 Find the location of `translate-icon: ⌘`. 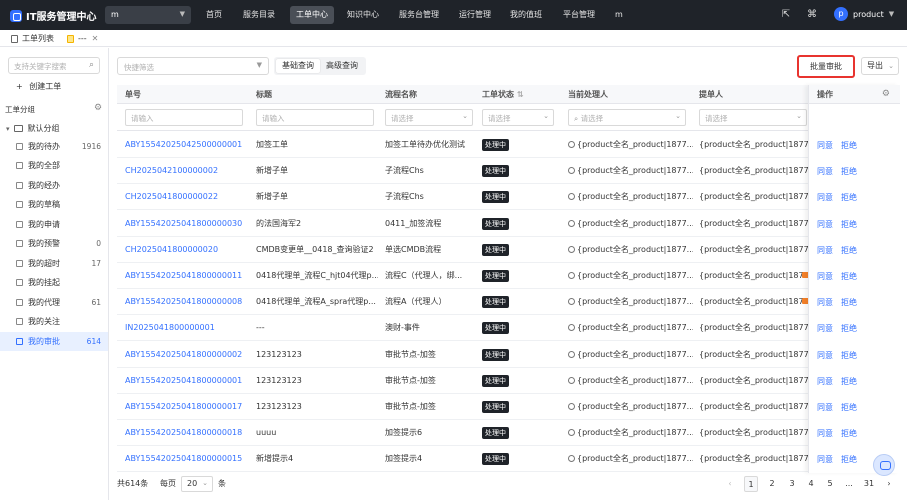

translate-icon: ⌘ is located at coordinates (812, 15).